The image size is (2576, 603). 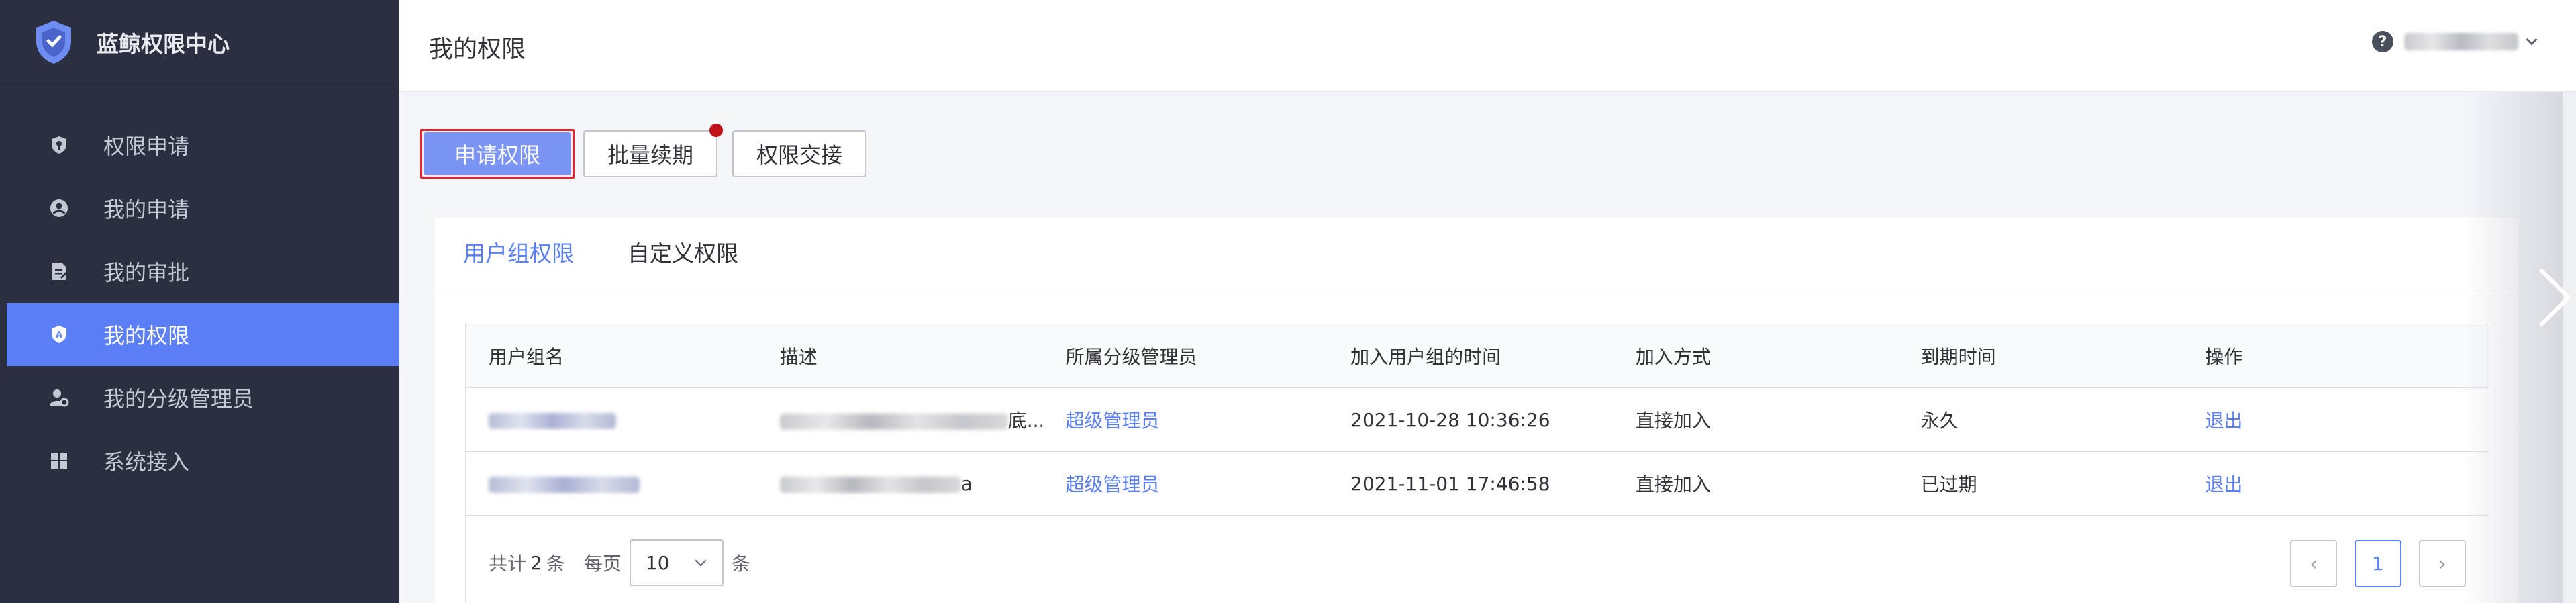 What do you see at coordinates (518, 263) in the screenshot?
I see `tab-user-group-permission: 用户组权限` at bounding box center [518, 263].